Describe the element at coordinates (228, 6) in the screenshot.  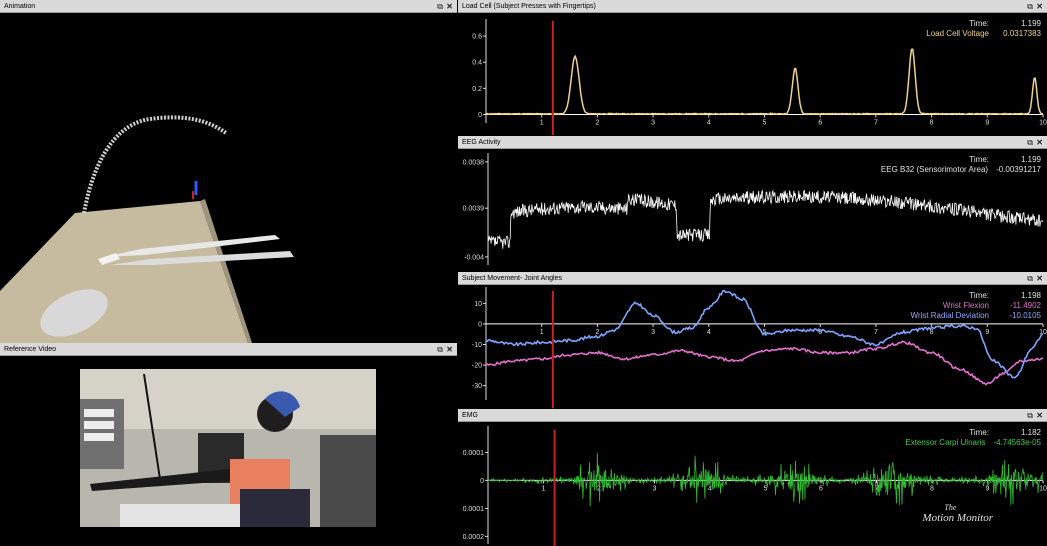
I see `animation-titlebar: Animation ⧉ ✕` at that location.